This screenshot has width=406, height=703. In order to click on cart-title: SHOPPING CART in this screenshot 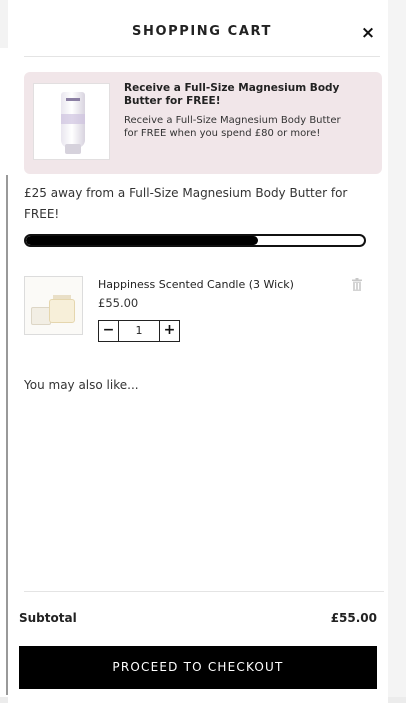, I will do `click(202, 31)`.